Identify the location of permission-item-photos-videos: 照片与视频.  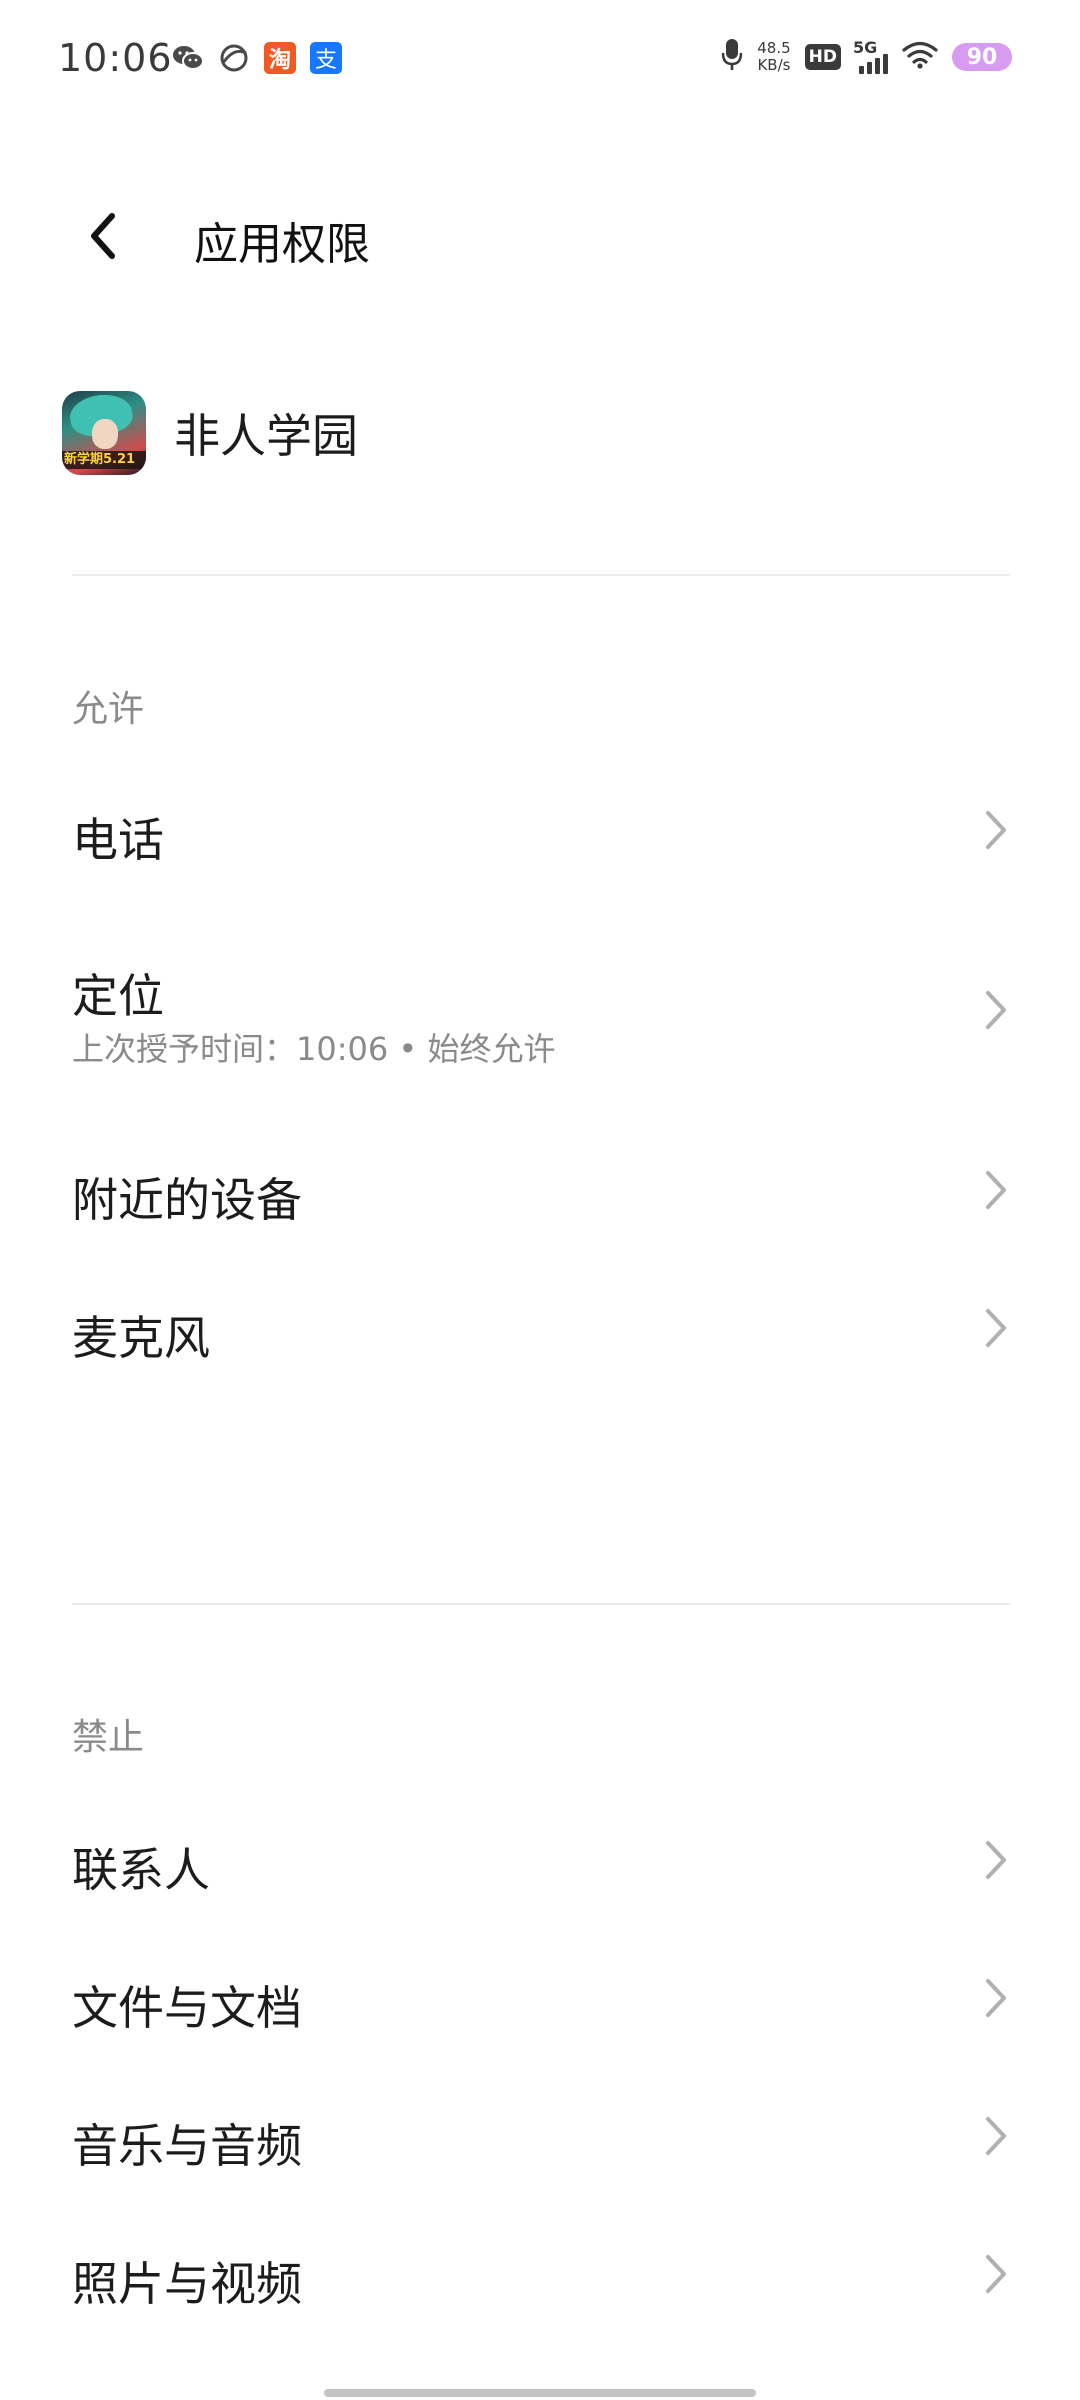
(540, 2274).